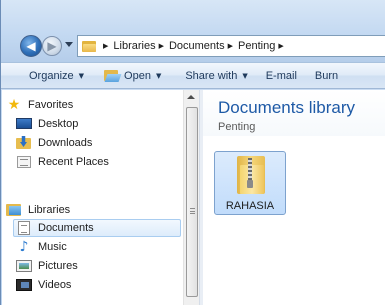 This screenshot has height=305, width=385. What do you see at coordinates (192, 202) in the screenshot?
I see `scrollbar-thumb` at bounding box center [192, 202].